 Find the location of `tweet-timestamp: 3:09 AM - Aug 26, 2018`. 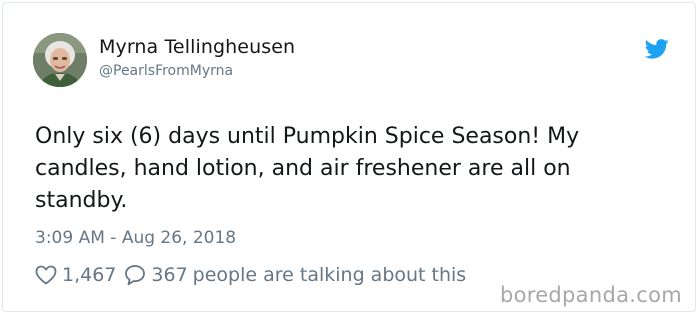

tweet-timestamp: 3:09 AM - Aug 26, 2018 is located at coordinates (135, 238).